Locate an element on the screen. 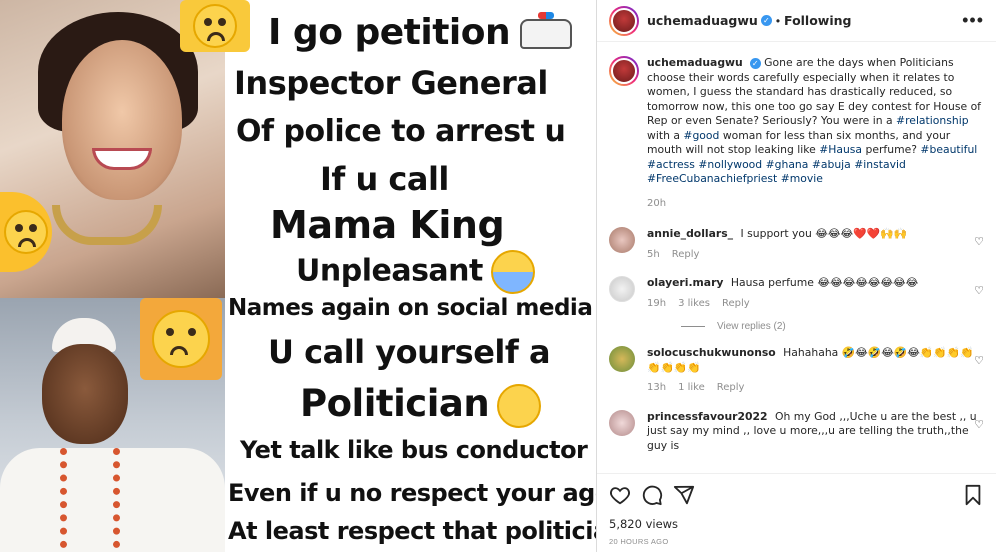 The image size is (996, 552). comment-time: 5h is located at coordinates (653, 255).